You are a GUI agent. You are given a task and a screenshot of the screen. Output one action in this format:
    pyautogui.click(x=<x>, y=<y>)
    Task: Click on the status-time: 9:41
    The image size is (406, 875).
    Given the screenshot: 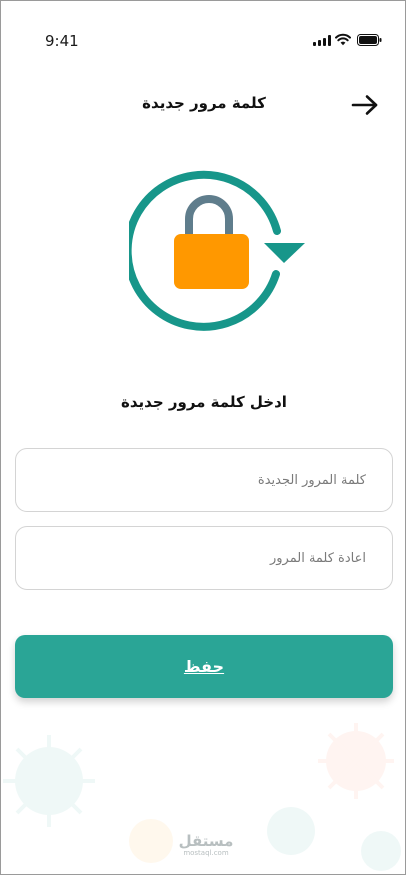 What is the action you would take?
    pyautogui.click(x=62, y=41)
    